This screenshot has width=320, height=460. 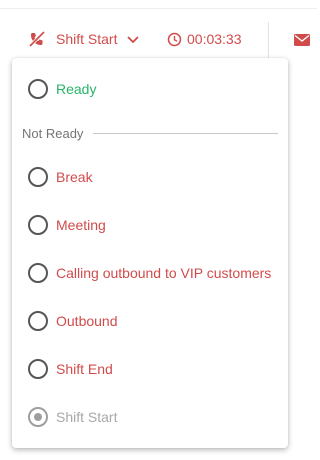 I want to click on status-option-break: Break, so click(x=60, y=177).